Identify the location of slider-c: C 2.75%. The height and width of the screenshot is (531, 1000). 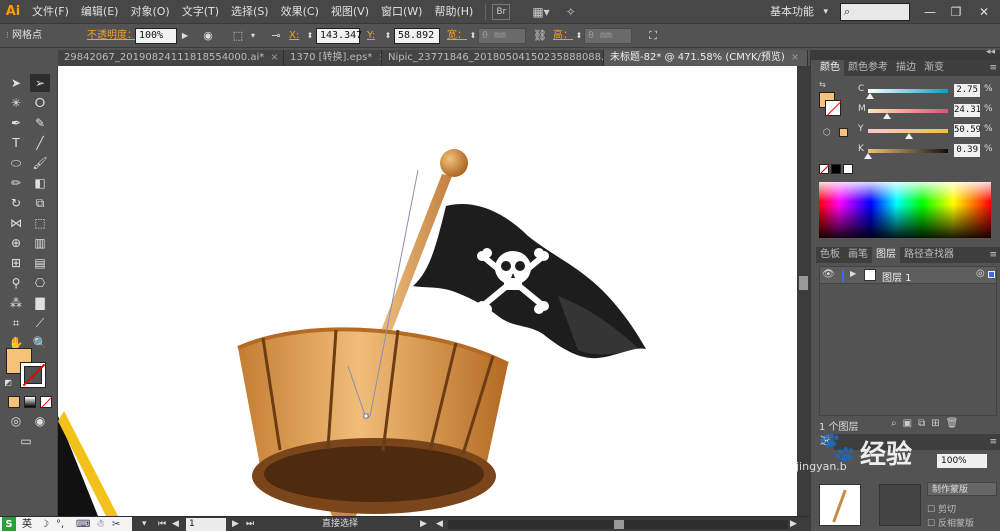
(928, 91).